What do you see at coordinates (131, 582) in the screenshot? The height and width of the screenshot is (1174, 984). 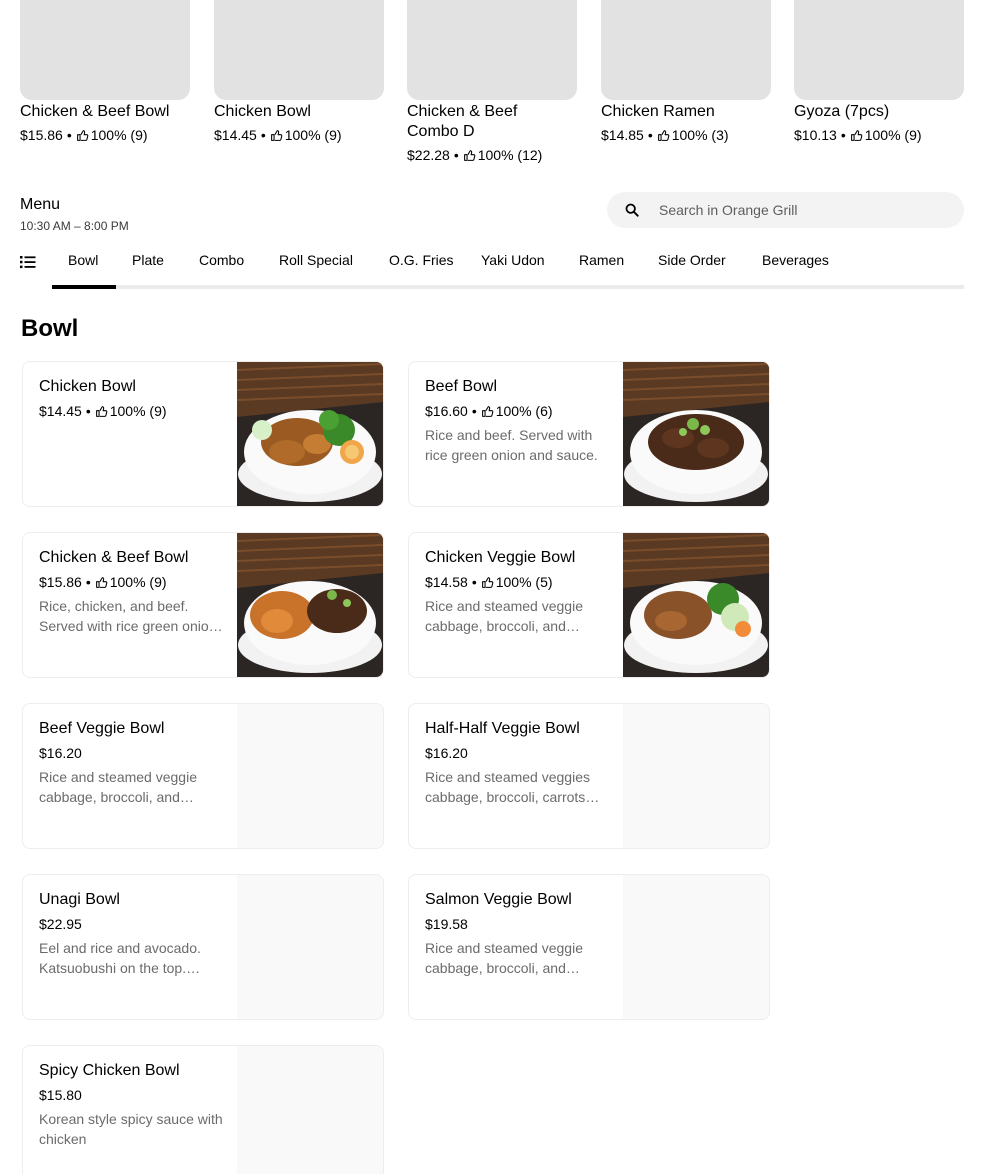 I see `menu-item-meta: $15.86 • 100% (9)` at bounding box center [131, 582].